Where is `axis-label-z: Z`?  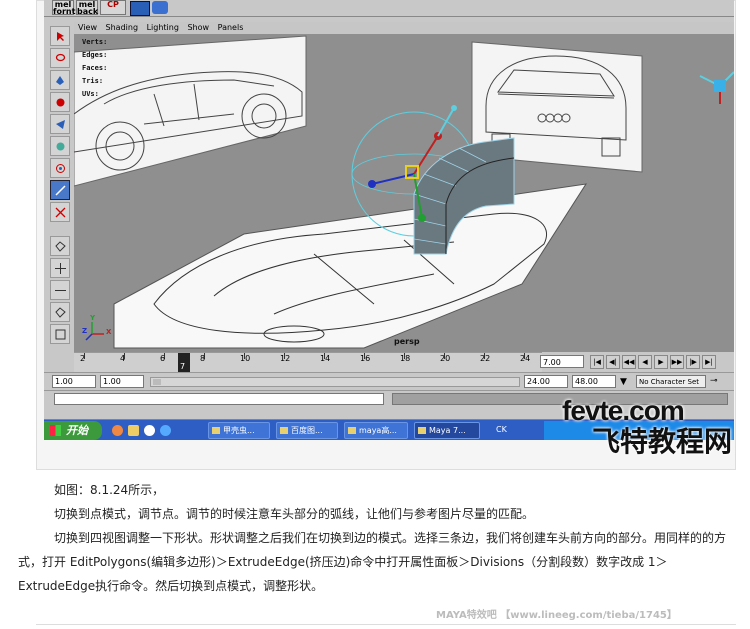 axis-label-z: Z is located at coordinates (85, 331).